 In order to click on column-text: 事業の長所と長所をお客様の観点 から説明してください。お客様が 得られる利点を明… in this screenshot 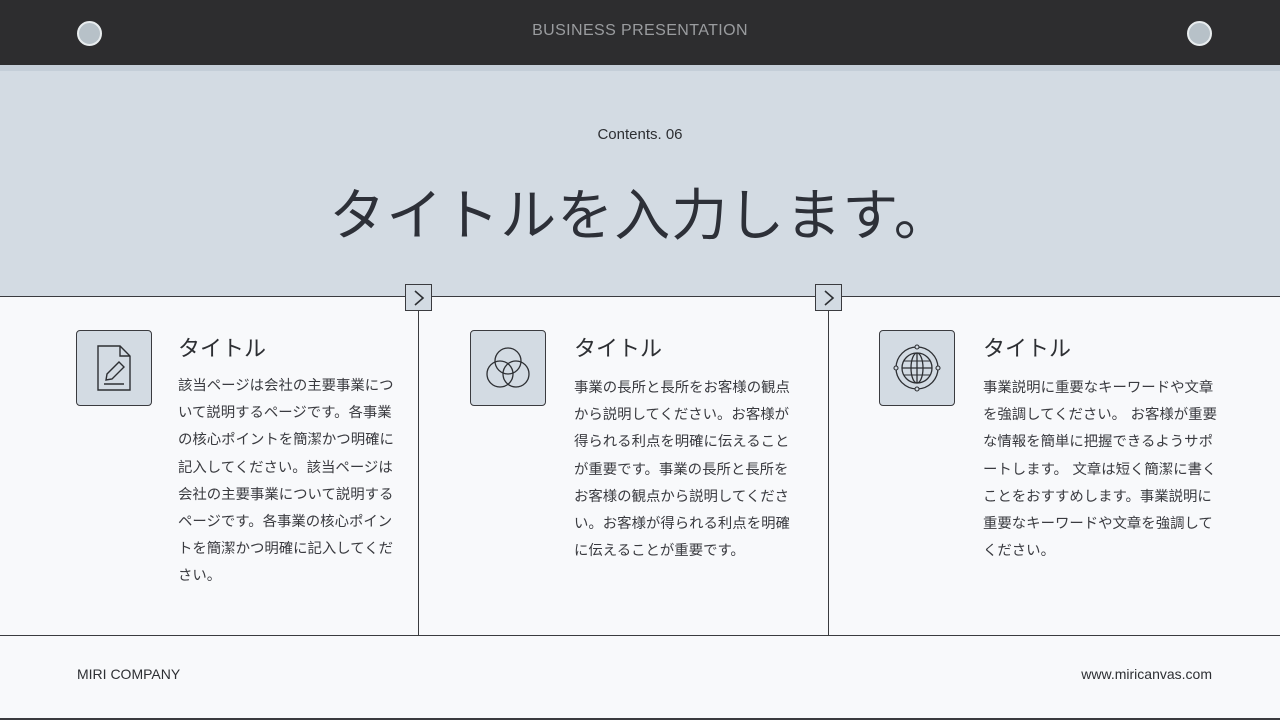, I will do `click(682, 470)`.